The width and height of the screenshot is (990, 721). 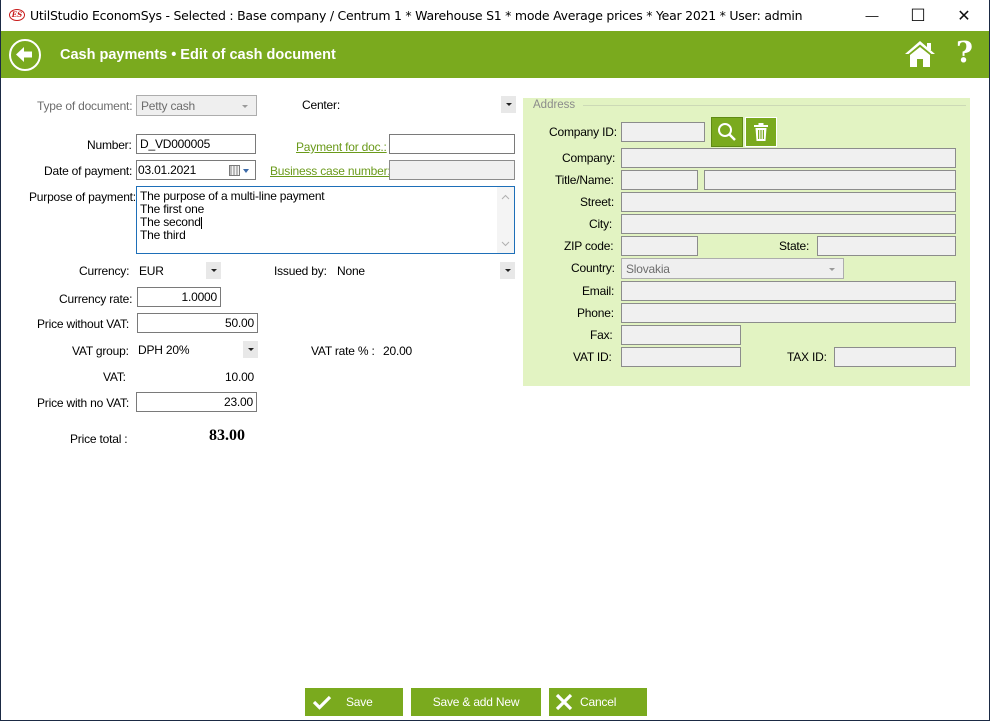 I want to click on scroll-down-icon, so click(x=505, y=244).